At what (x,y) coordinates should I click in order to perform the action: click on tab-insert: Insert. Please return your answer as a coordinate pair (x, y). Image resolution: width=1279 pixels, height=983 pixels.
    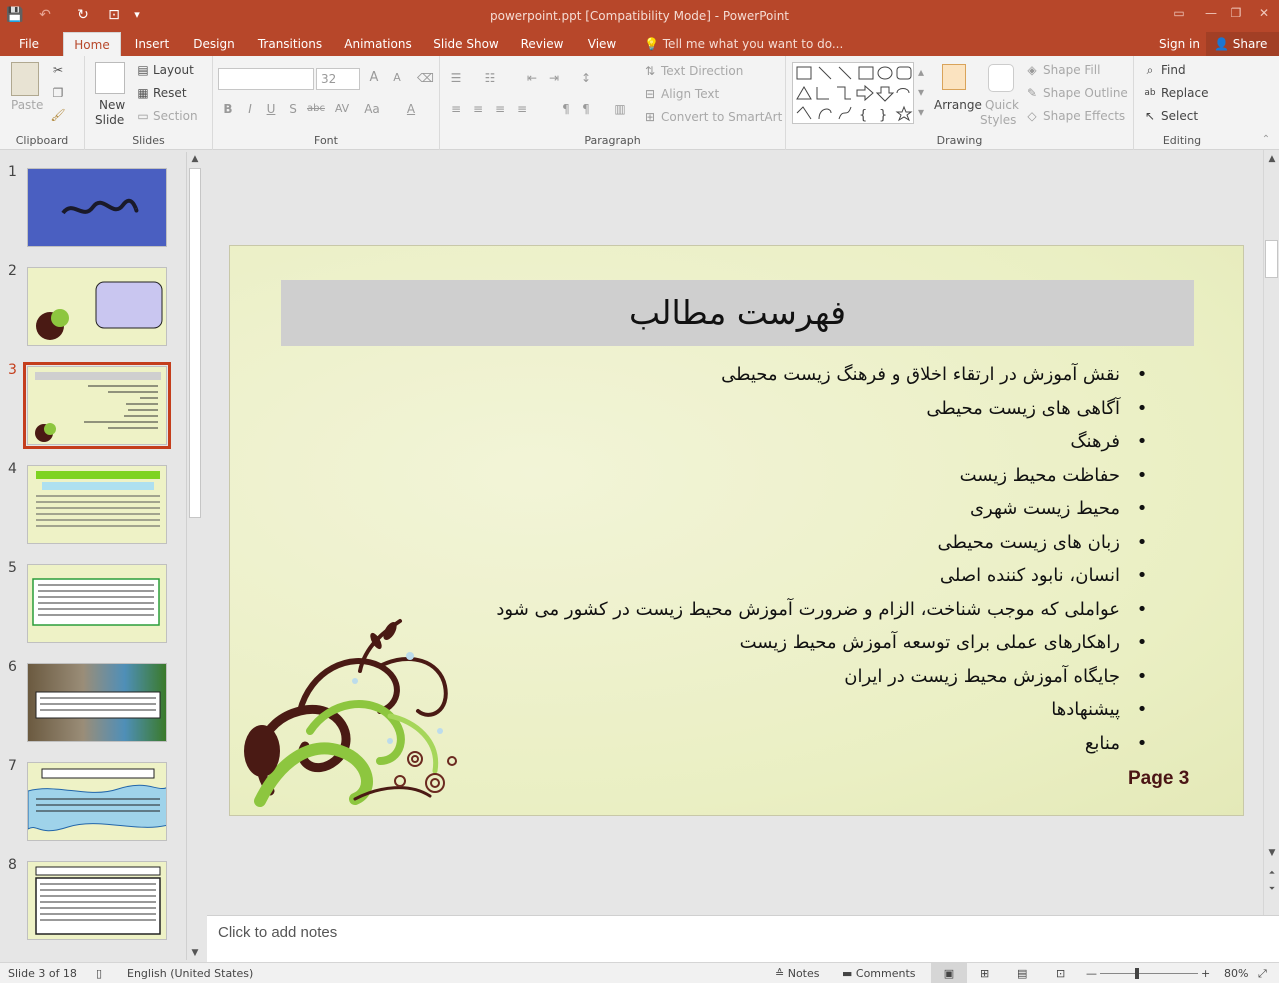
    Looking at the image, I should click on (152, 44).